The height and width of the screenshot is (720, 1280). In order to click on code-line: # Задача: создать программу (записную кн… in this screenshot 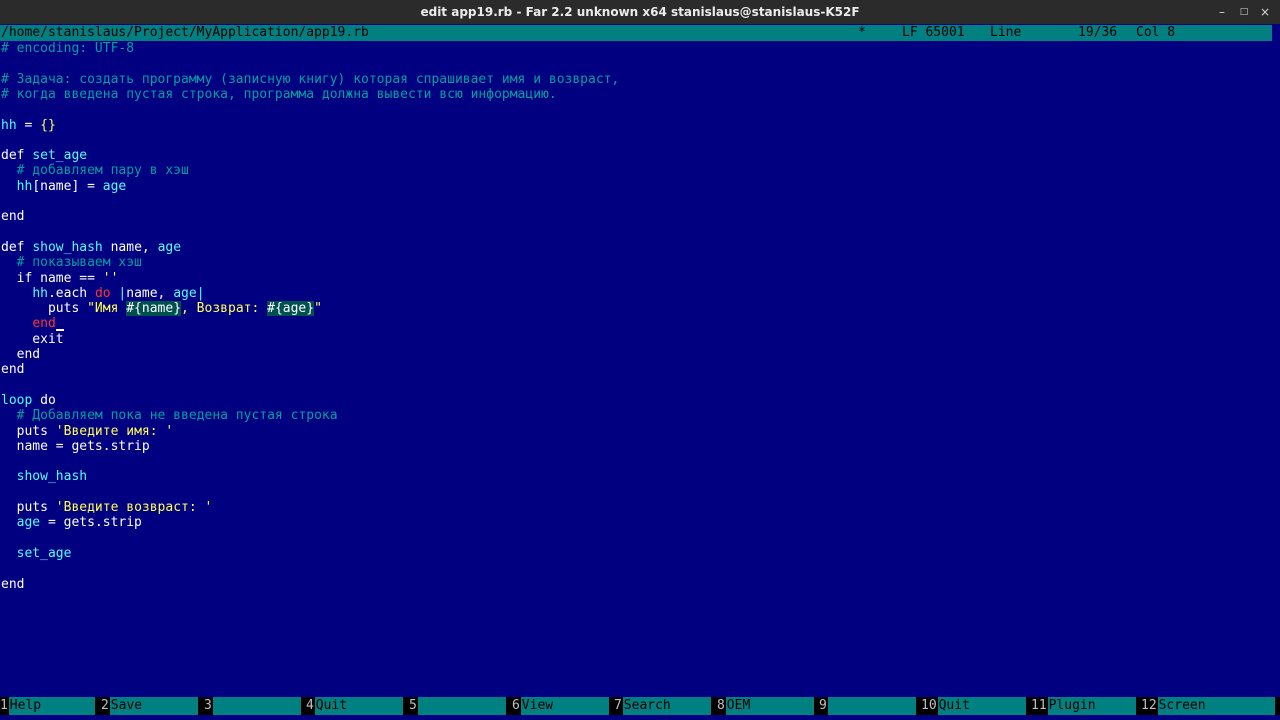, I will do `click(310, 79)`.